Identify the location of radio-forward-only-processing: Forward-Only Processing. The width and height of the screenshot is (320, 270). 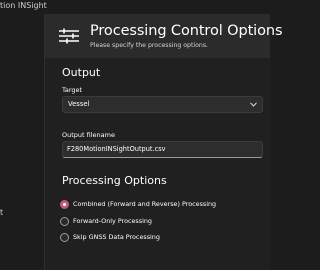
(160, 223).